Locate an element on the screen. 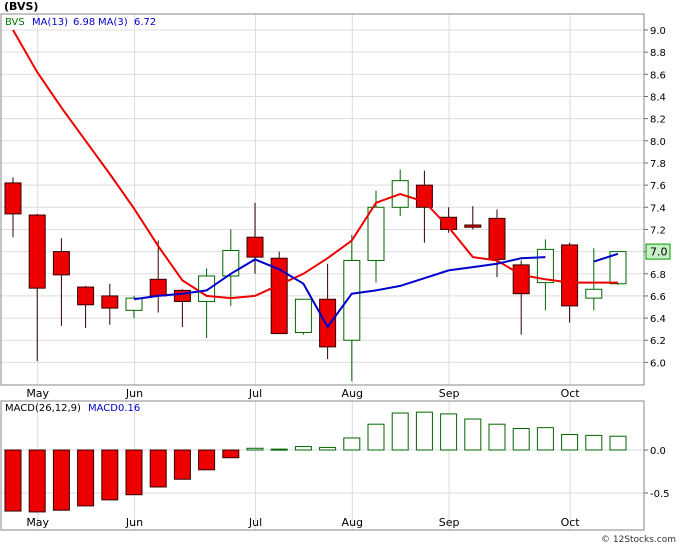 The image size is (680, 546). x-tick-label: Oct is located at coordinates (571, 393).